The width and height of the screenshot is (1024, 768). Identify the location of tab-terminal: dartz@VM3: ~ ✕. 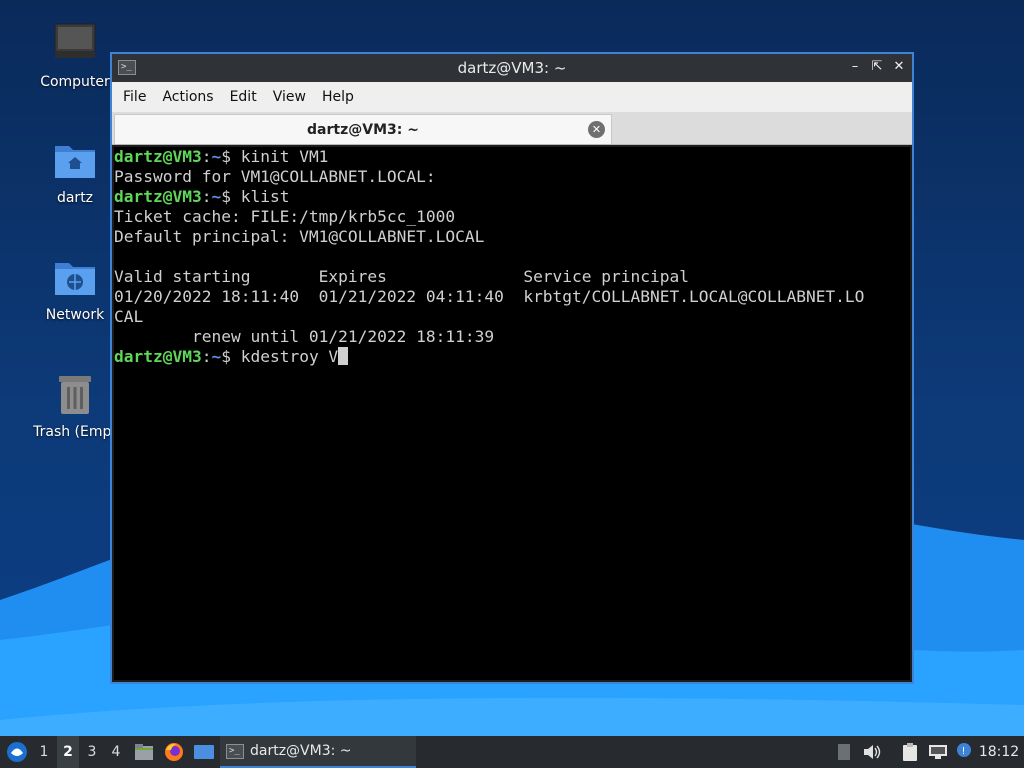
(363, 129).